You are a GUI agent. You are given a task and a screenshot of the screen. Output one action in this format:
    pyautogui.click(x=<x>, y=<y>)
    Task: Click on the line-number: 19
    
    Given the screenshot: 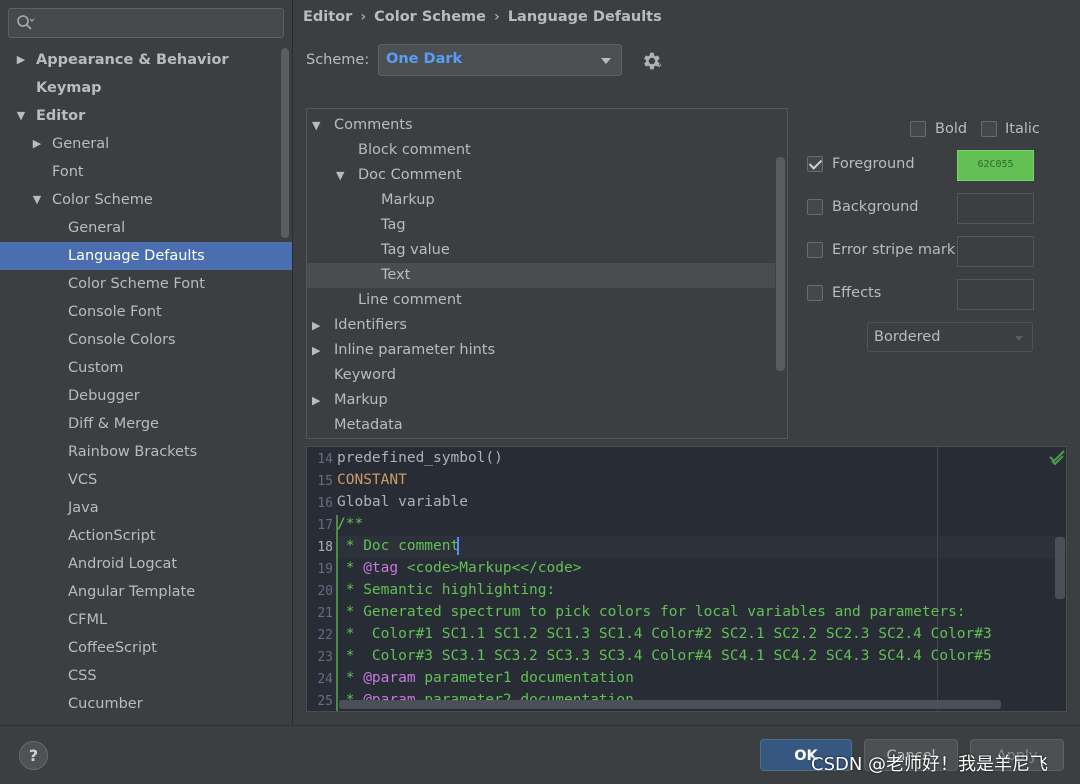 What is the action you would take?
    pyautogui.click(x=325, y=569)
    